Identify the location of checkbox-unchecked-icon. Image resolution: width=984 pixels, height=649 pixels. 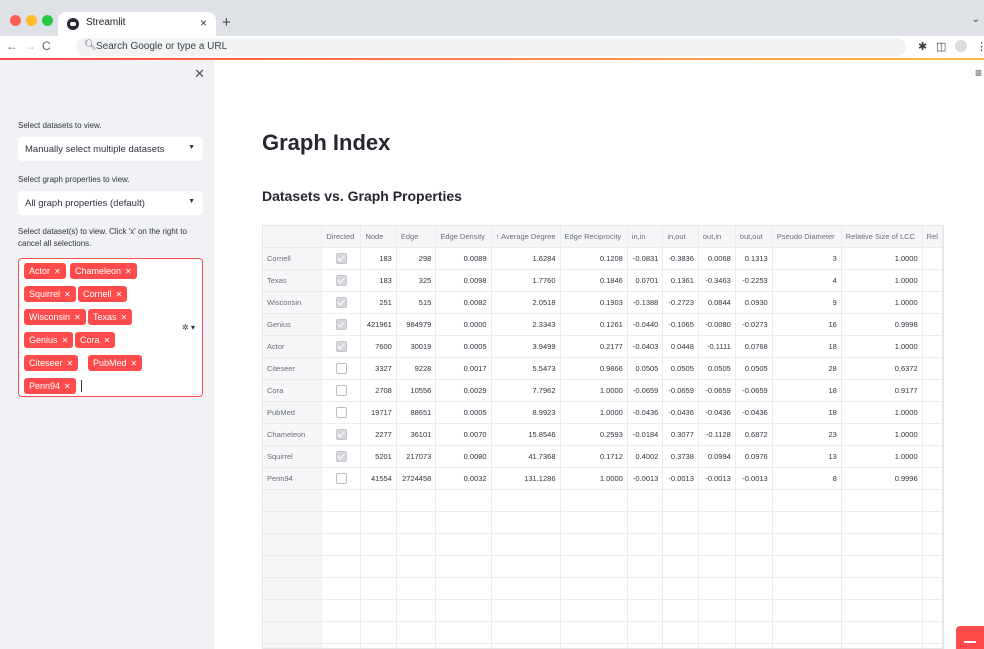
(341, 368).